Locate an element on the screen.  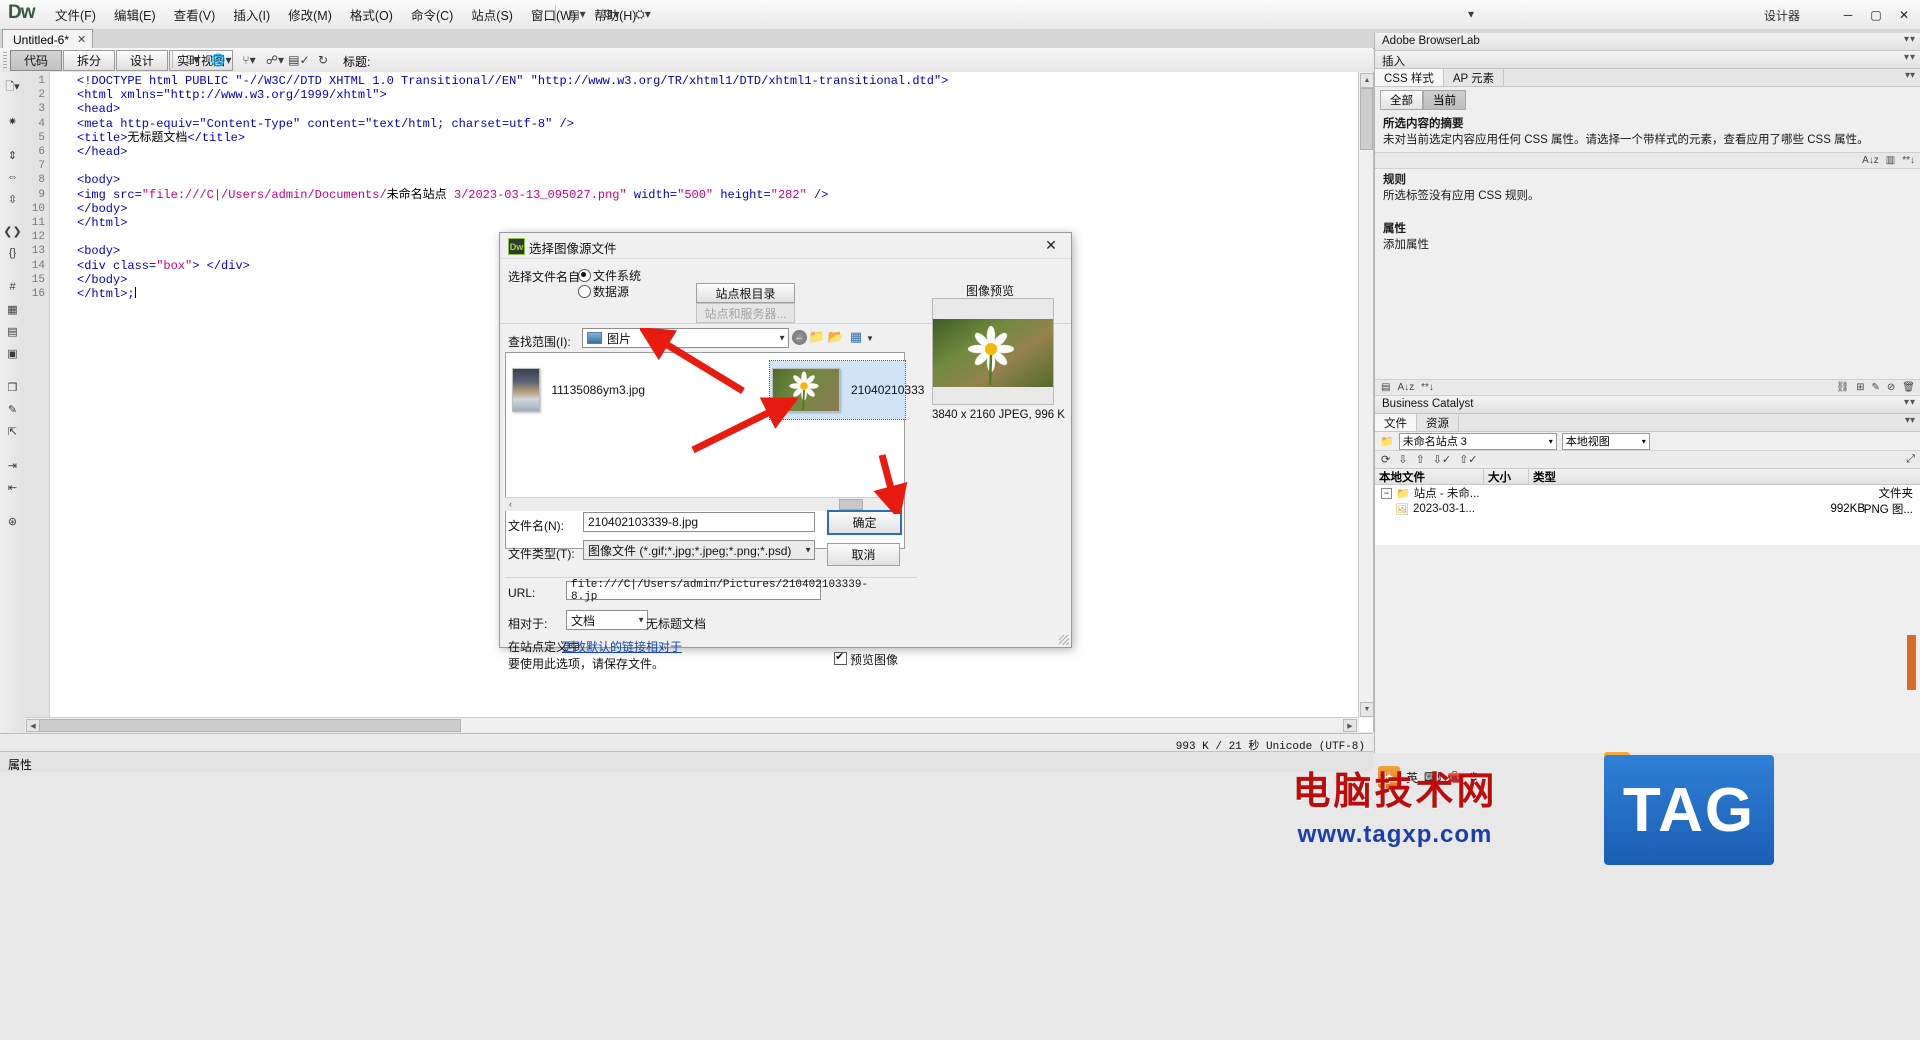
close-button: ✕ is located at coordinates (1904, 15).